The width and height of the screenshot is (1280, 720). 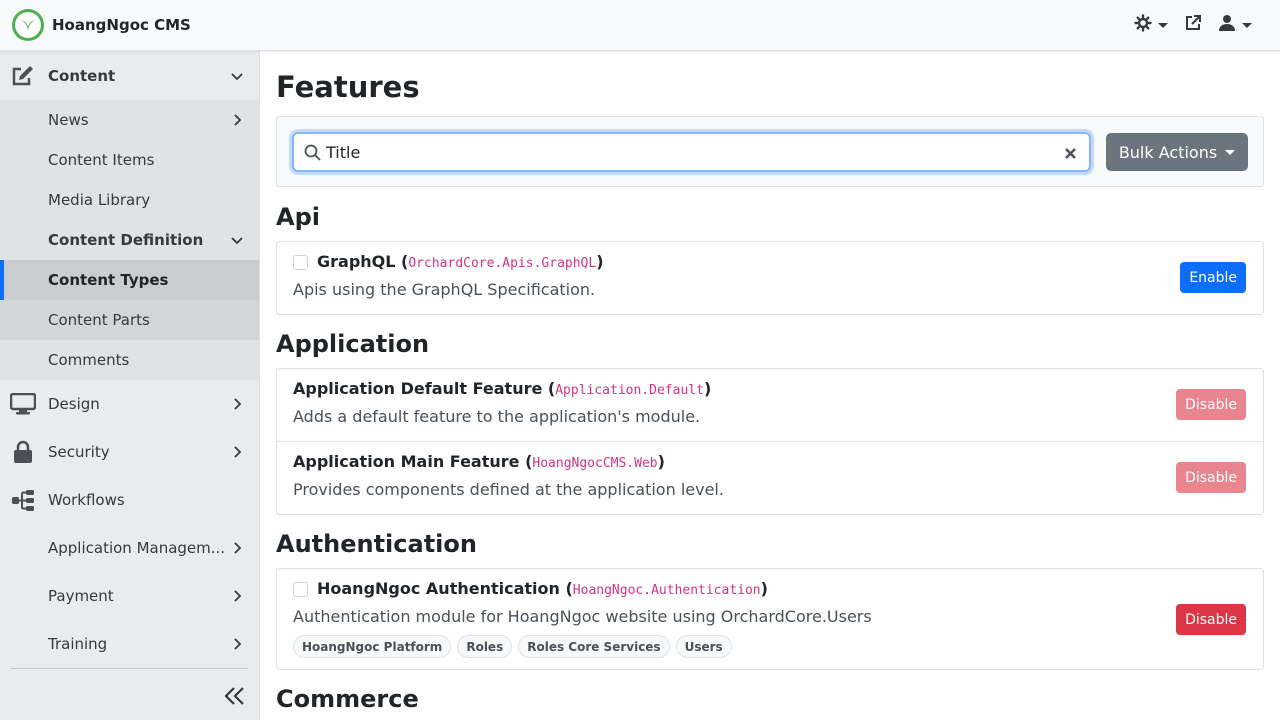 What do you see at coordinates (129, 120) in the screenshot?
I see `sidebar-item-news: News` at bounding box center [129, 120].